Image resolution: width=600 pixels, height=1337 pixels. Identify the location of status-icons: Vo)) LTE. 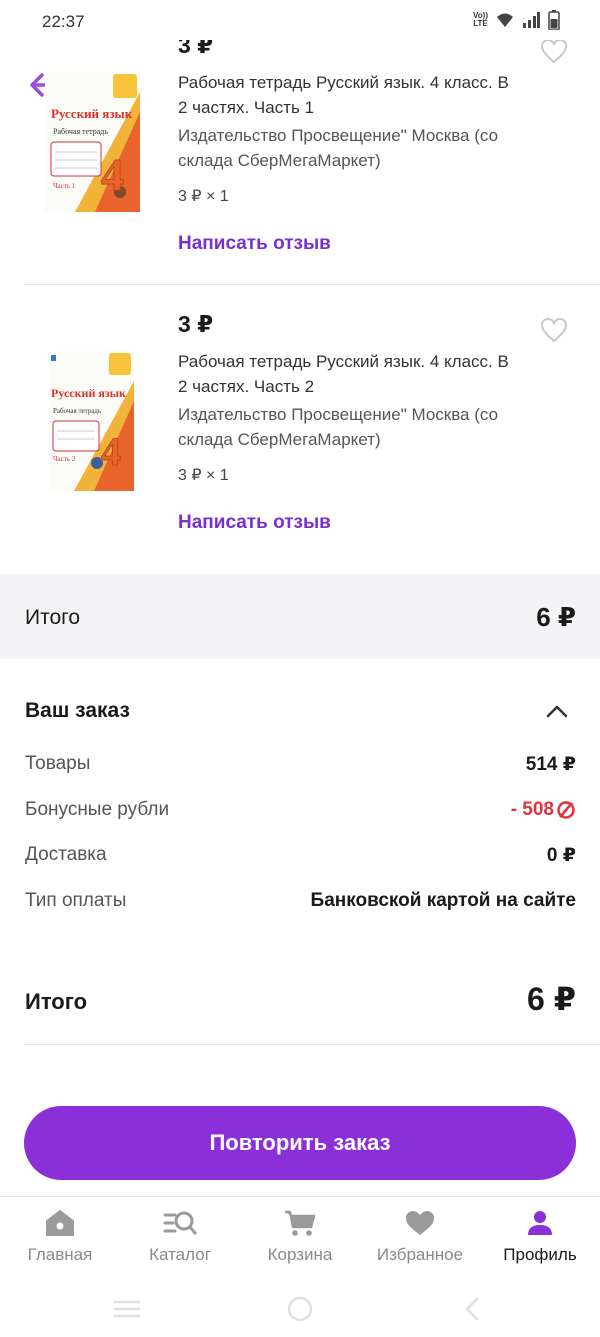
(516, 20).